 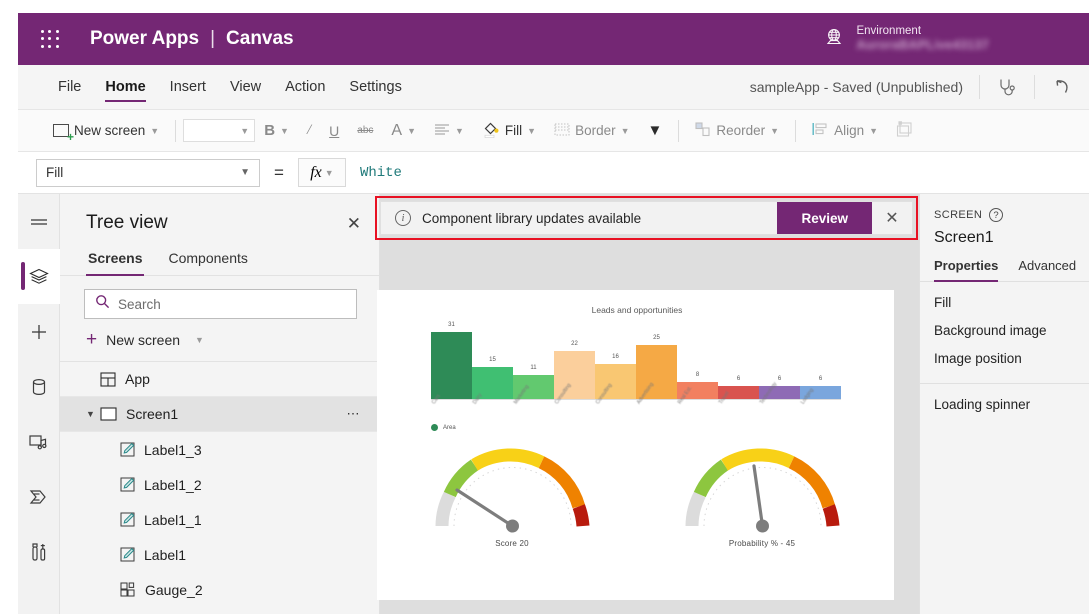 I want to click on menu-item-insert: Insert, so click(x=188, y=87).